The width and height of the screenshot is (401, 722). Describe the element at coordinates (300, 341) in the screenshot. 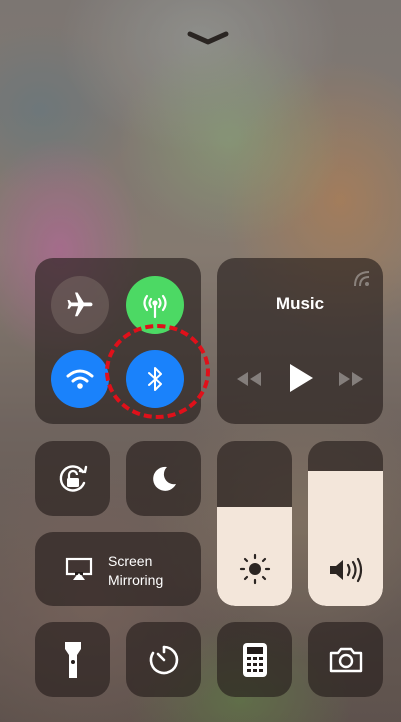

I see `music-panel: Music` at that location.